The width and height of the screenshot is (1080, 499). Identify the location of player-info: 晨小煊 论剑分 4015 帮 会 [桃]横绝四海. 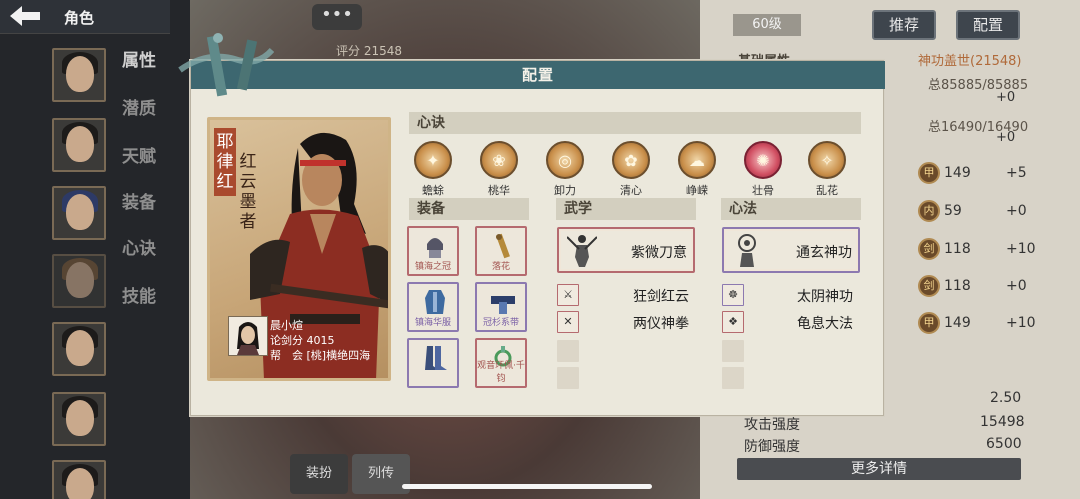
(320, 340).